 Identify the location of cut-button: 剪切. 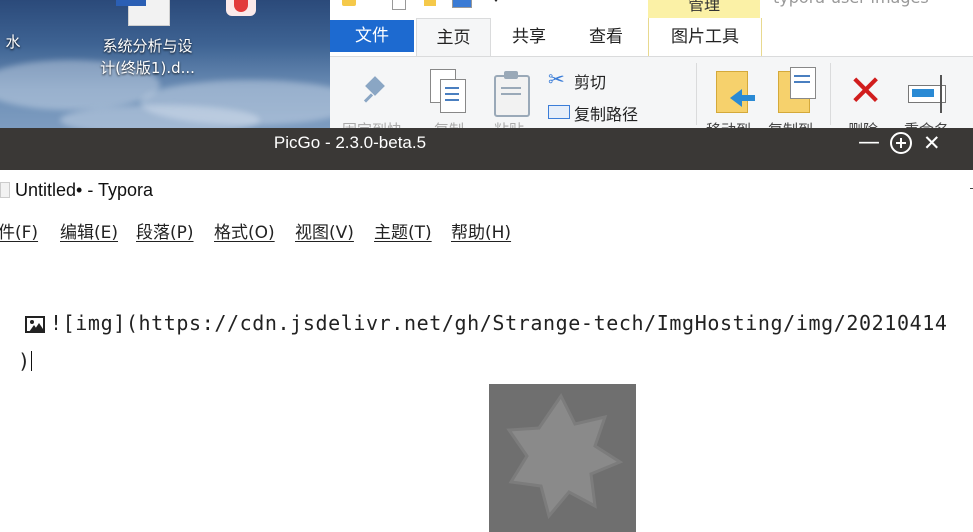
(590, 81).